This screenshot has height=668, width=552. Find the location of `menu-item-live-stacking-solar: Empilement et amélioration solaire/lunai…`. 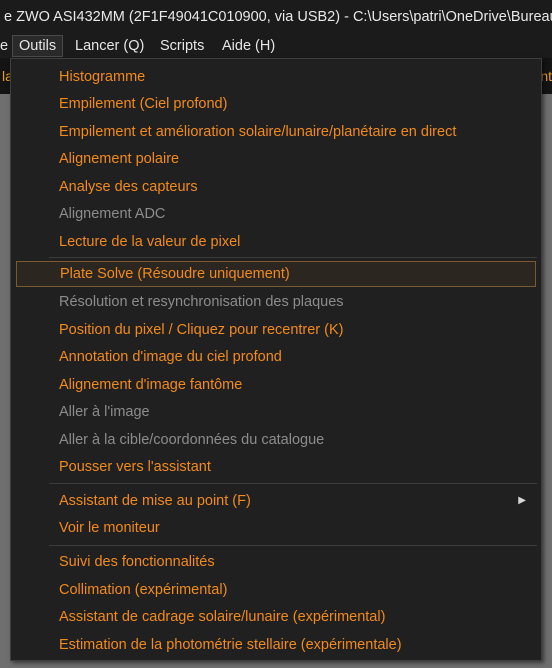

menu-item-live-stacking-solar: Empilement et amélioration solaire/lunai… is located at coordinates (276, 132).